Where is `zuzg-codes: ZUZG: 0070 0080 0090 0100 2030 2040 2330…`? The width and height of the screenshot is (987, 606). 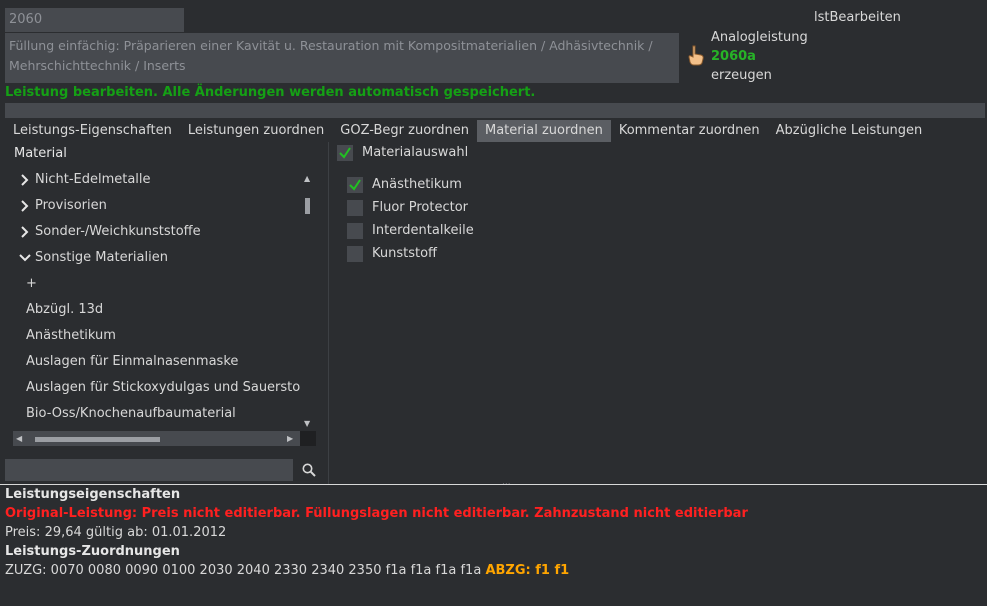
zuzg-codes: ZUZG: 0070 0080 0090 0100 2030 2040 2330… is located at coordinates (243, 570).